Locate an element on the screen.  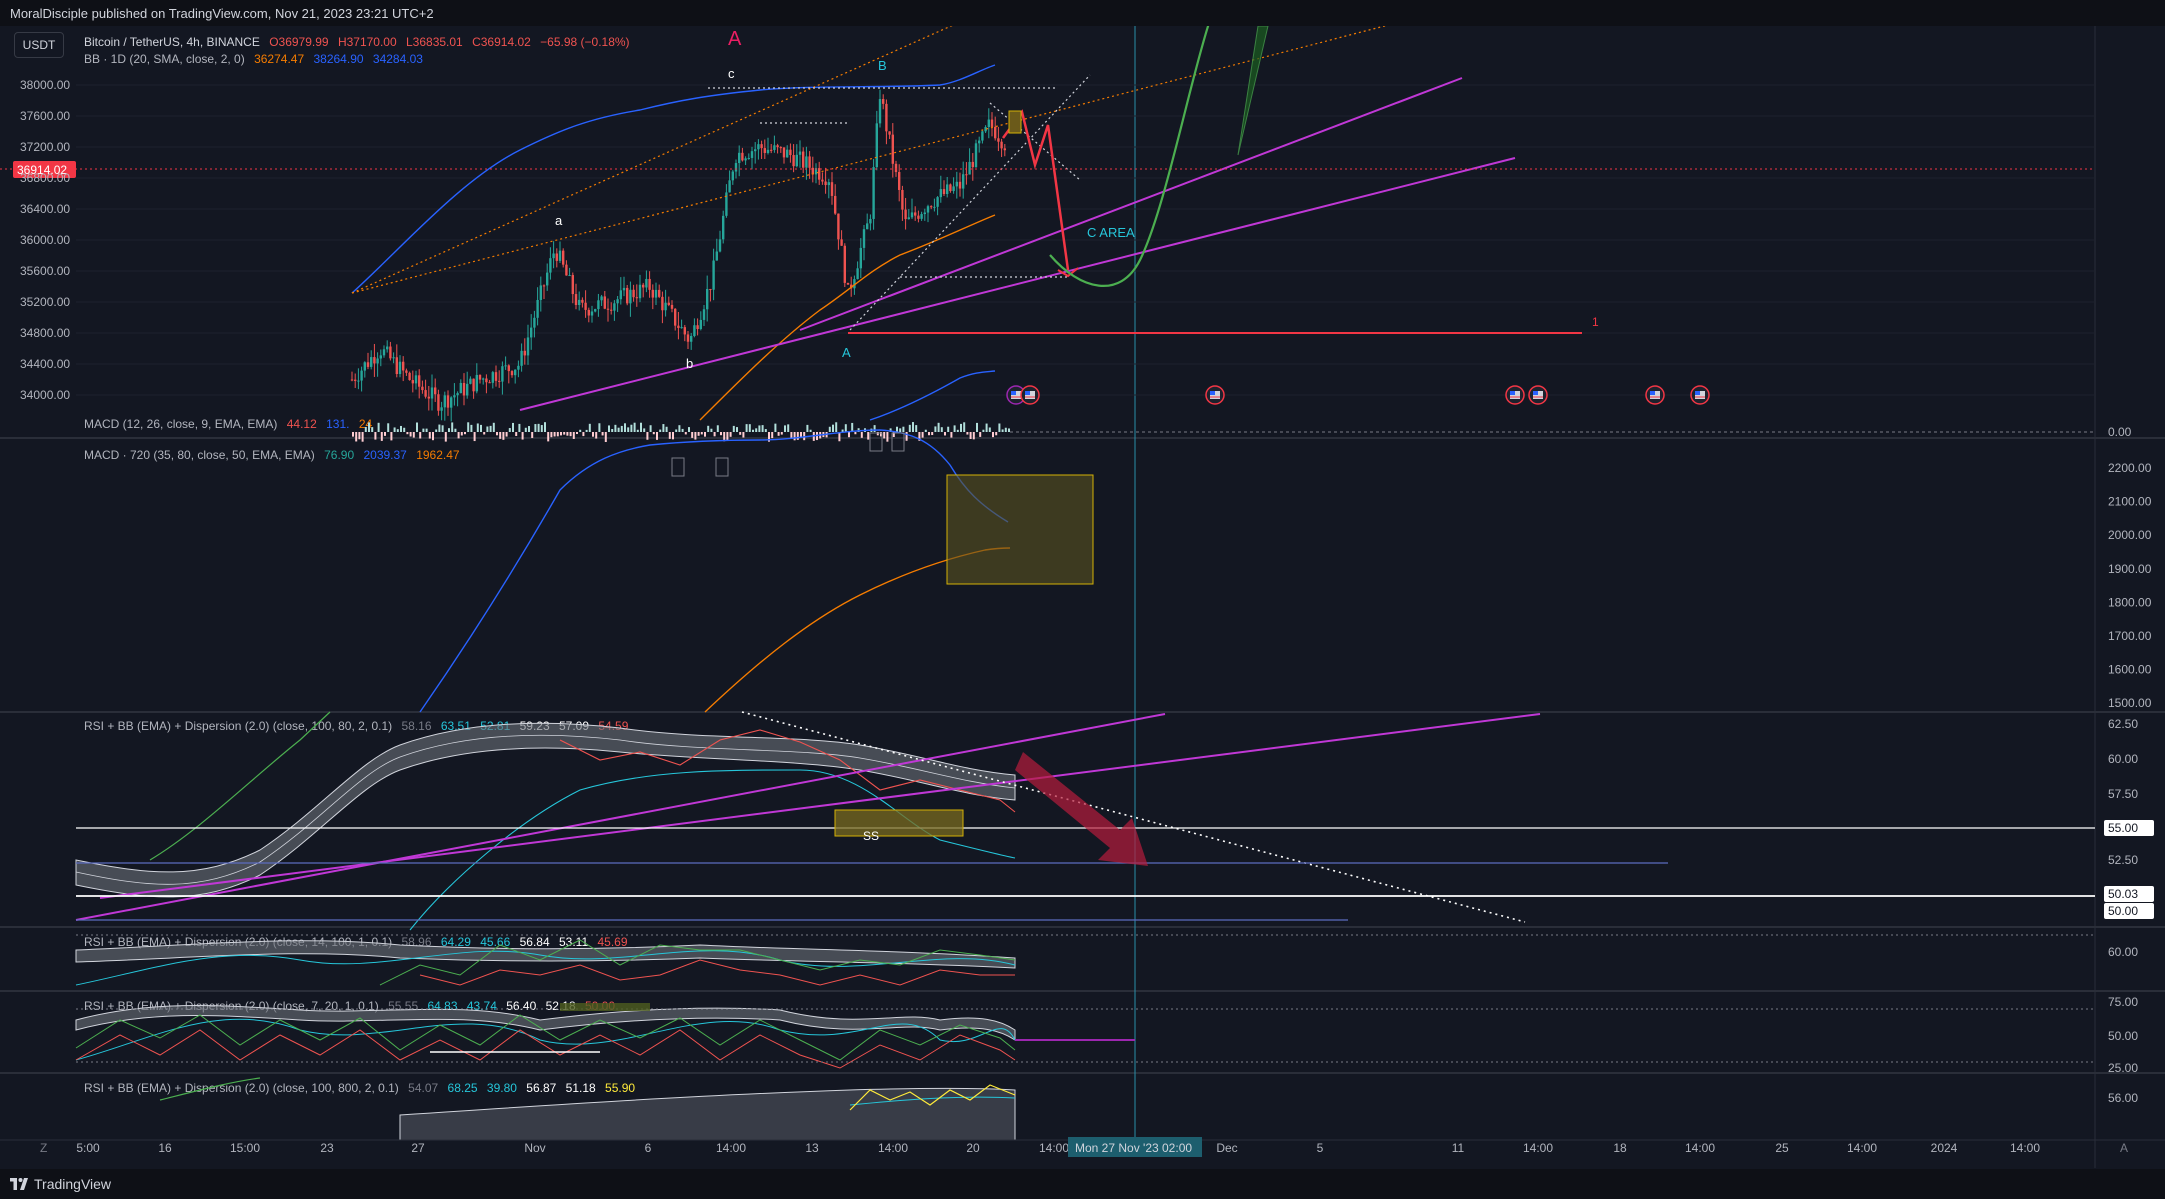
footer-brand: TradingView is located at coordinates (72, 1184).